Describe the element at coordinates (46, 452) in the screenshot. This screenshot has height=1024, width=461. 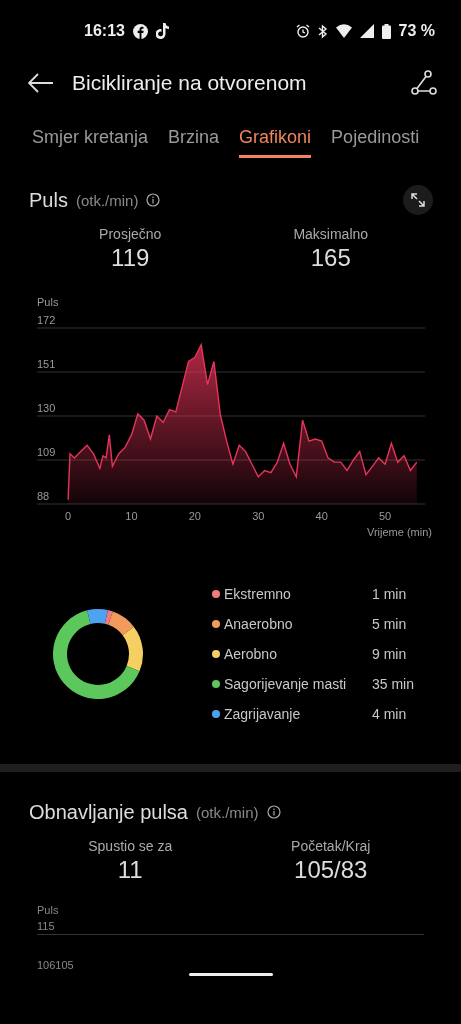
I see `axis-label: 109` at that location.